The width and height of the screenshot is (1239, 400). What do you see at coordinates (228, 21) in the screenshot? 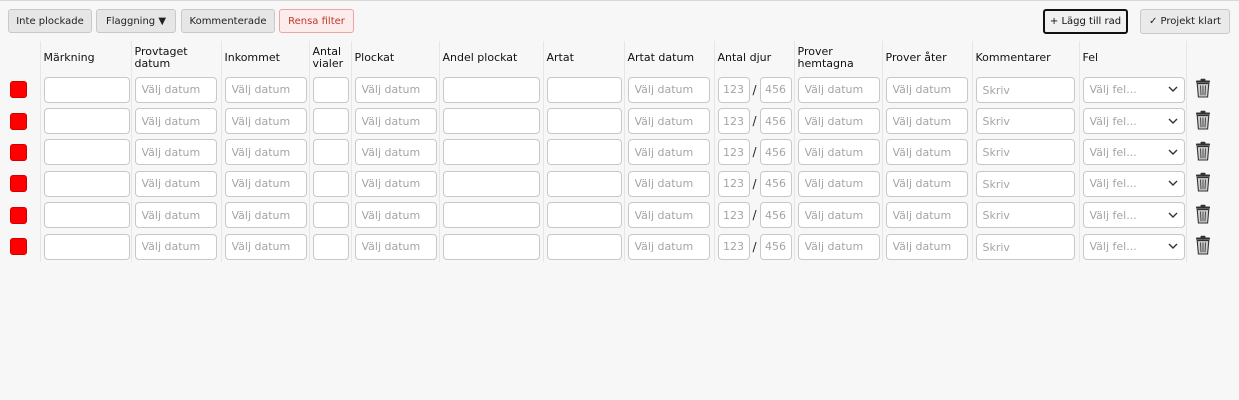
I see `filter-kommenterade-button: Kommenterade` at bounding box center [228, 21].